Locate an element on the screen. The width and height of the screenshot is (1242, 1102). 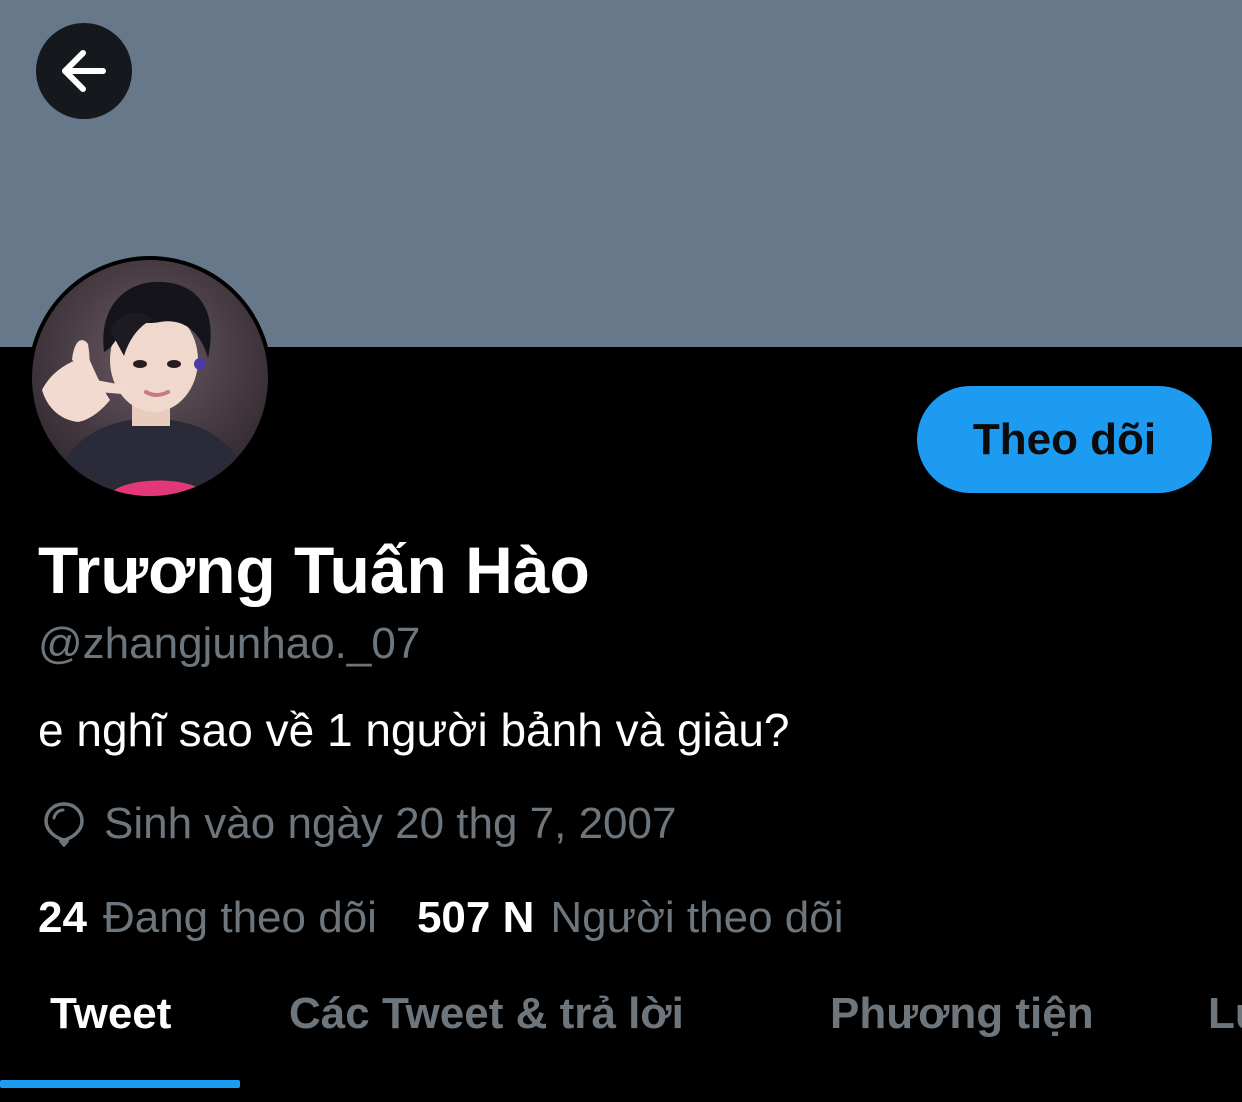
avatar-image is located at coordinates (150, 378).